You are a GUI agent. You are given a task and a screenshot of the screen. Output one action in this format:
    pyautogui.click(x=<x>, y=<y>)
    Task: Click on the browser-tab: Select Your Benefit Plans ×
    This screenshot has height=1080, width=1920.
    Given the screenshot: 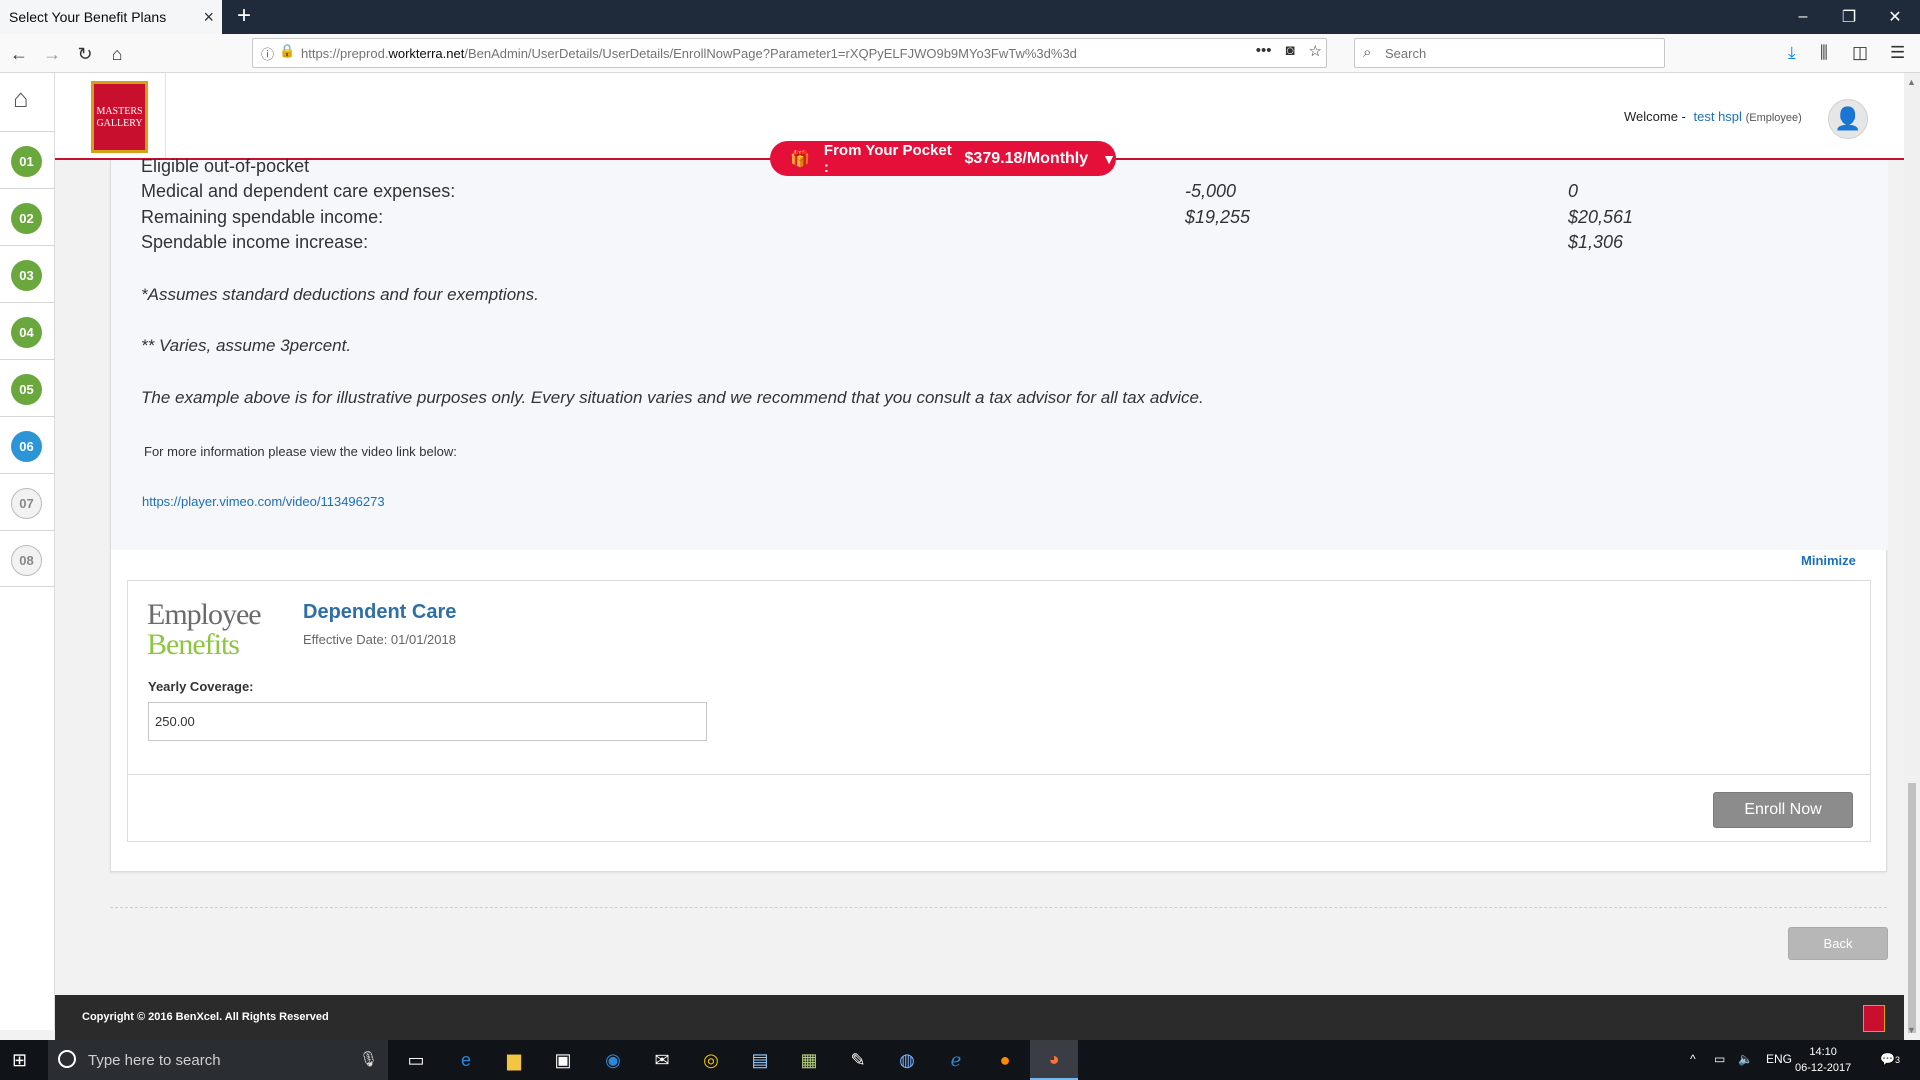 What is the action you would take?
    pyautogui.click(x=111, y=17)
    